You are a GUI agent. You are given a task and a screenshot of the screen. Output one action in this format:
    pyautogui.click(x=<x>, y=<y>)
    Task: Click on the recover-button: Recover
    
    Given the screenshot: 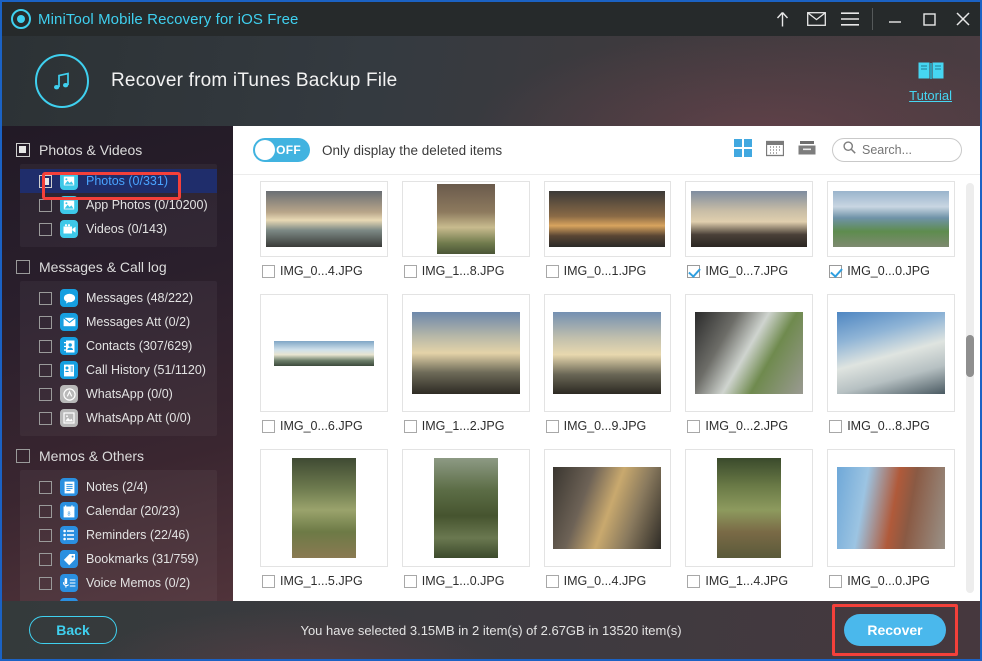 What is the action you would take?
    pyautogui.click(x=895, y=630)
    